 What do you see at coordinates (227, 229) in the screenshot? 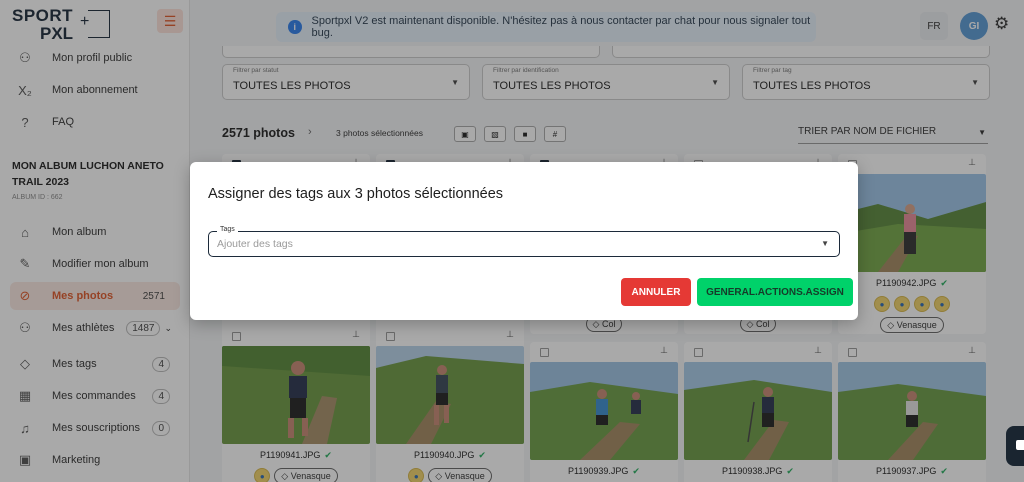
I see `tags-field-label: Tags` at bounding box center [227, 229].